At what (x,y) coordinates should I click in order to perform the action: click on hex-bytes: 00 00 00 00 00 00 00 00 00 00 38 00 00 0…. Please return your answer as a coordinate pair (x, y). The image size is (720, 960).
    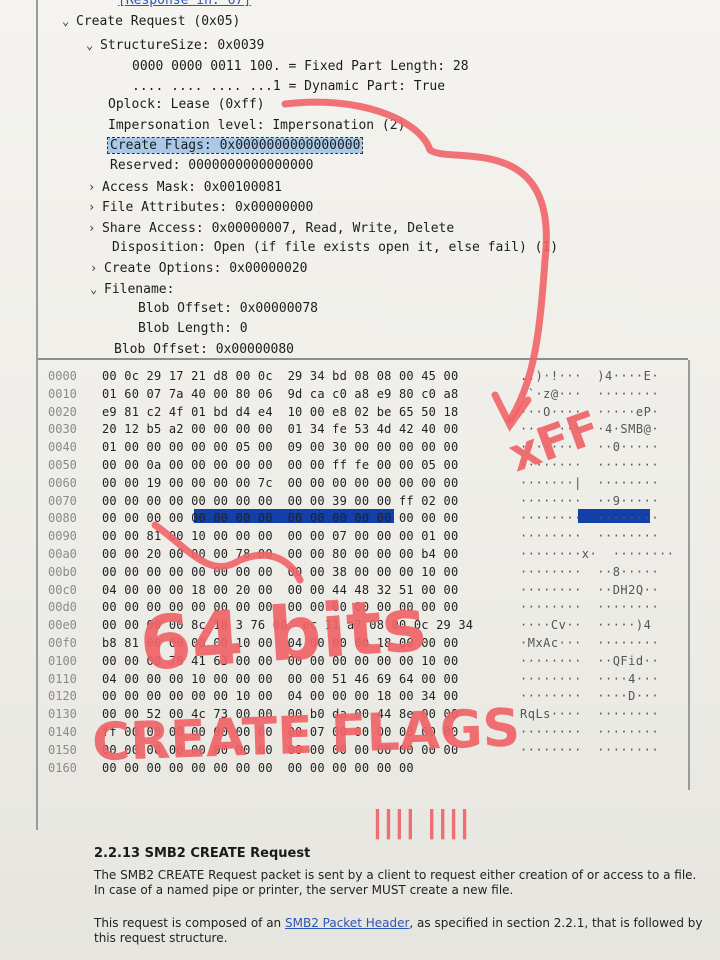
    Looking at the image, I should click on (280, 572).